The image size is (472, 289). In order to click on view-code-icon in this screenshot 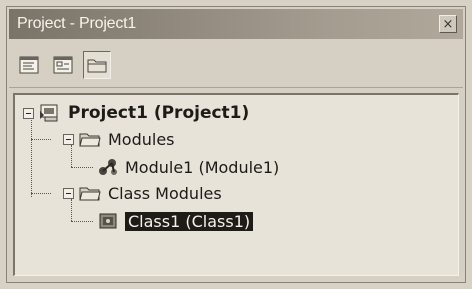, I will do `click(29, 65)`.